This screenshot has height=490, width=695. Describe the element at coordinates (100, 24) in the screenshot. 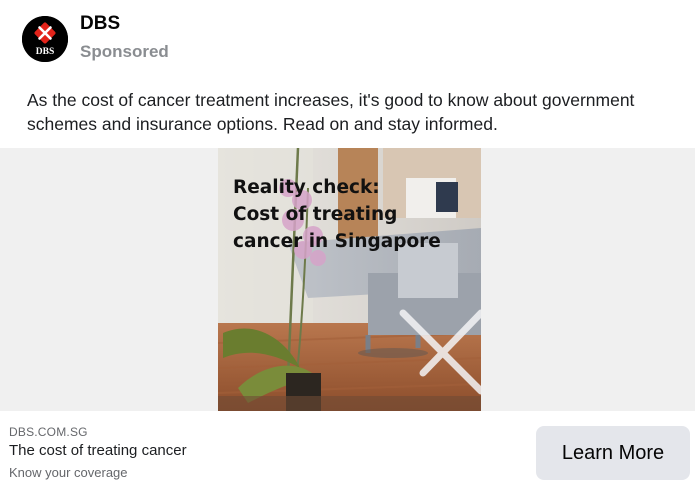

I see `page-name: DBS` at that location.